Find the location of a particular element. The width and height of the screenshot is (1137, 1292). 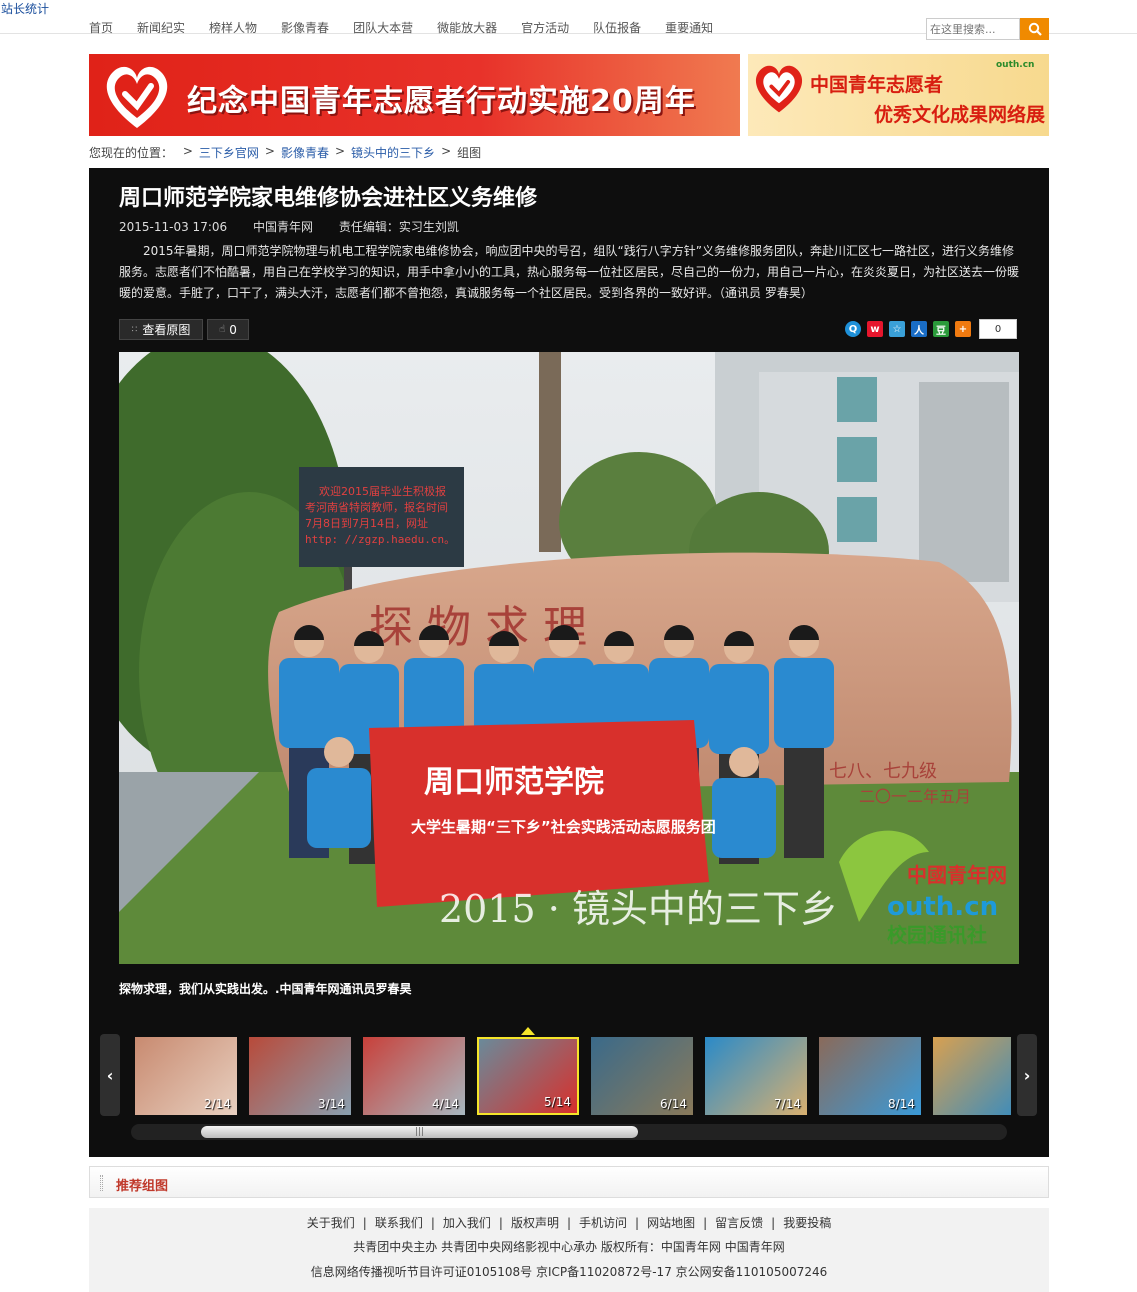

nav-item: 重要通知 is located at coordinates (689, 27).